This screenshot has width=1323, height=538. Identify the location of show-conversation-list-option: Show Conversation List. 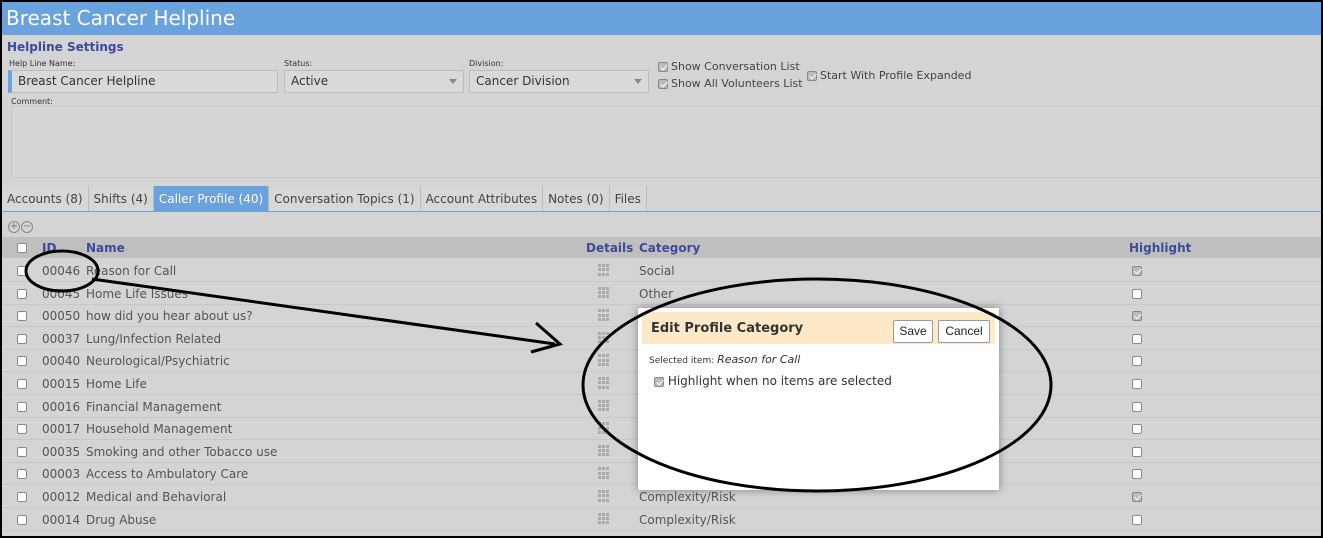
(729, 66).